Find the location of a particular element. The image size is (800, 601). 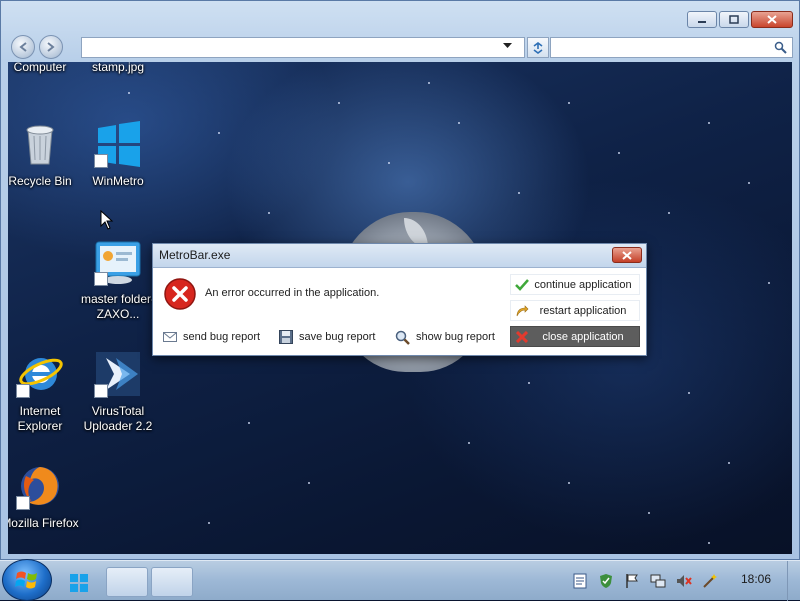

navigation-bar is located at coordinates (401, 47).